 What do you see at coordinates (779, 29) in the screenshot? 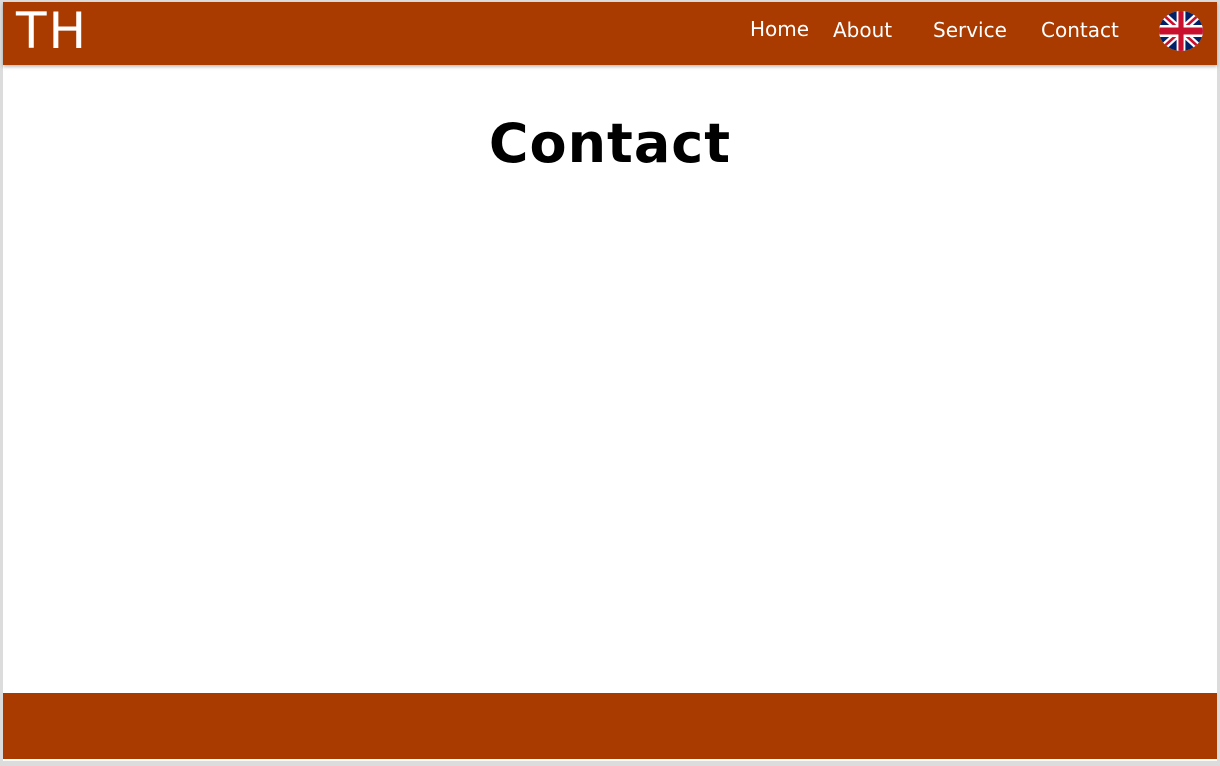
I see `nav-link-home: Home` at bounding box center [779, 29].